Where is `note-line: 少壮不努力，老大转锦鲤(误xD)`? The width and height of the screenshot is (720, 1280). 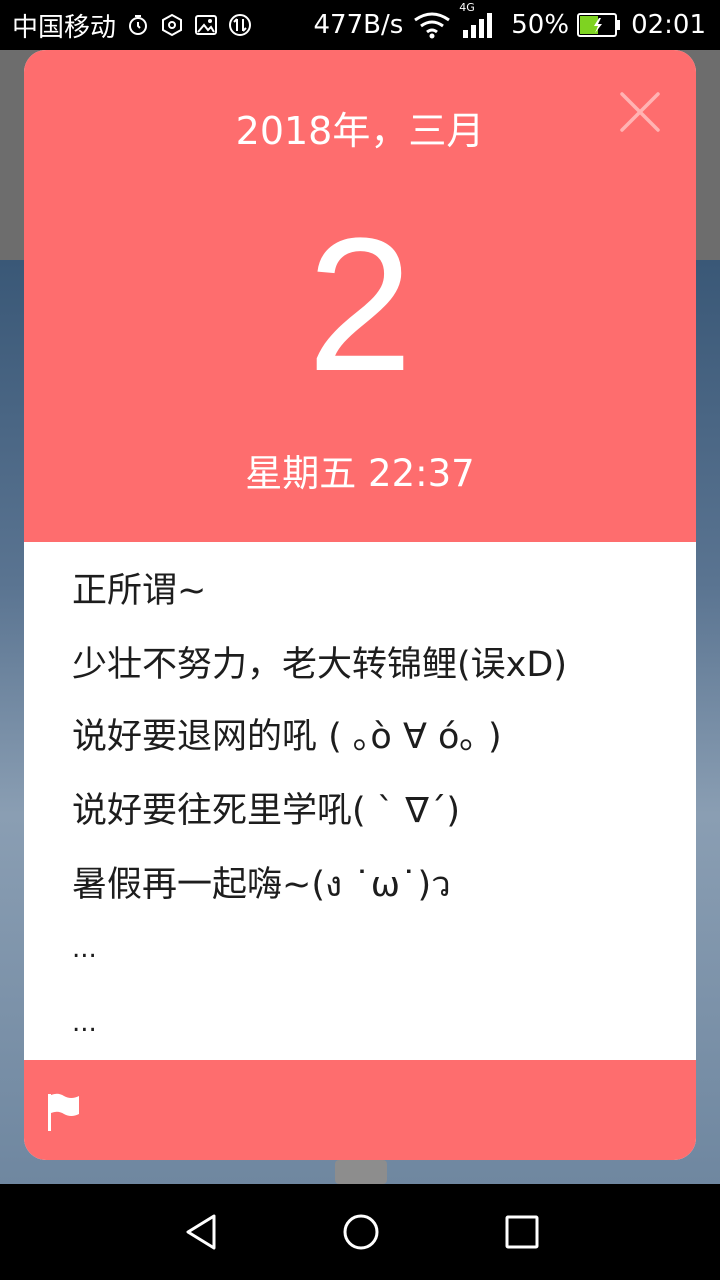
note-line: 少壮不努力，老大转锦鲤(误xD) is located at coordinates (319, 665).